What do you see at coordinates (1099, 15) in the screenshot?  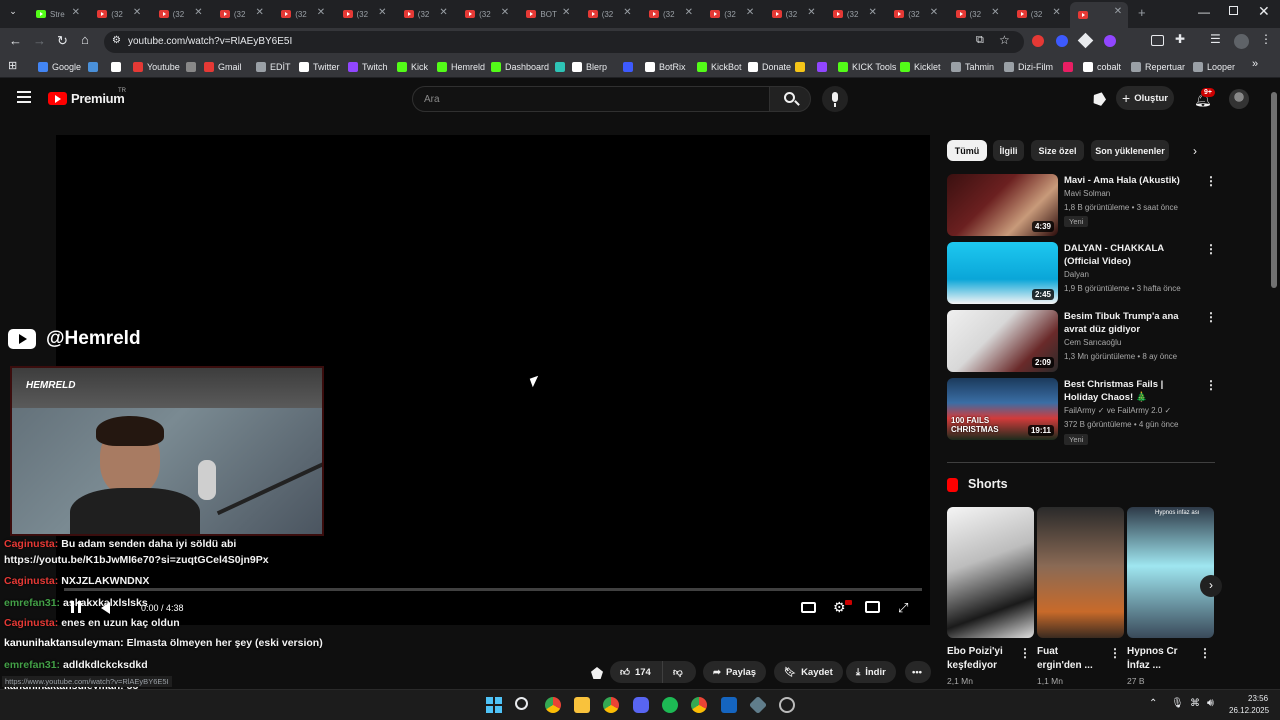 I see `browser-tab: ✕` at bounding box center [1099, 15].